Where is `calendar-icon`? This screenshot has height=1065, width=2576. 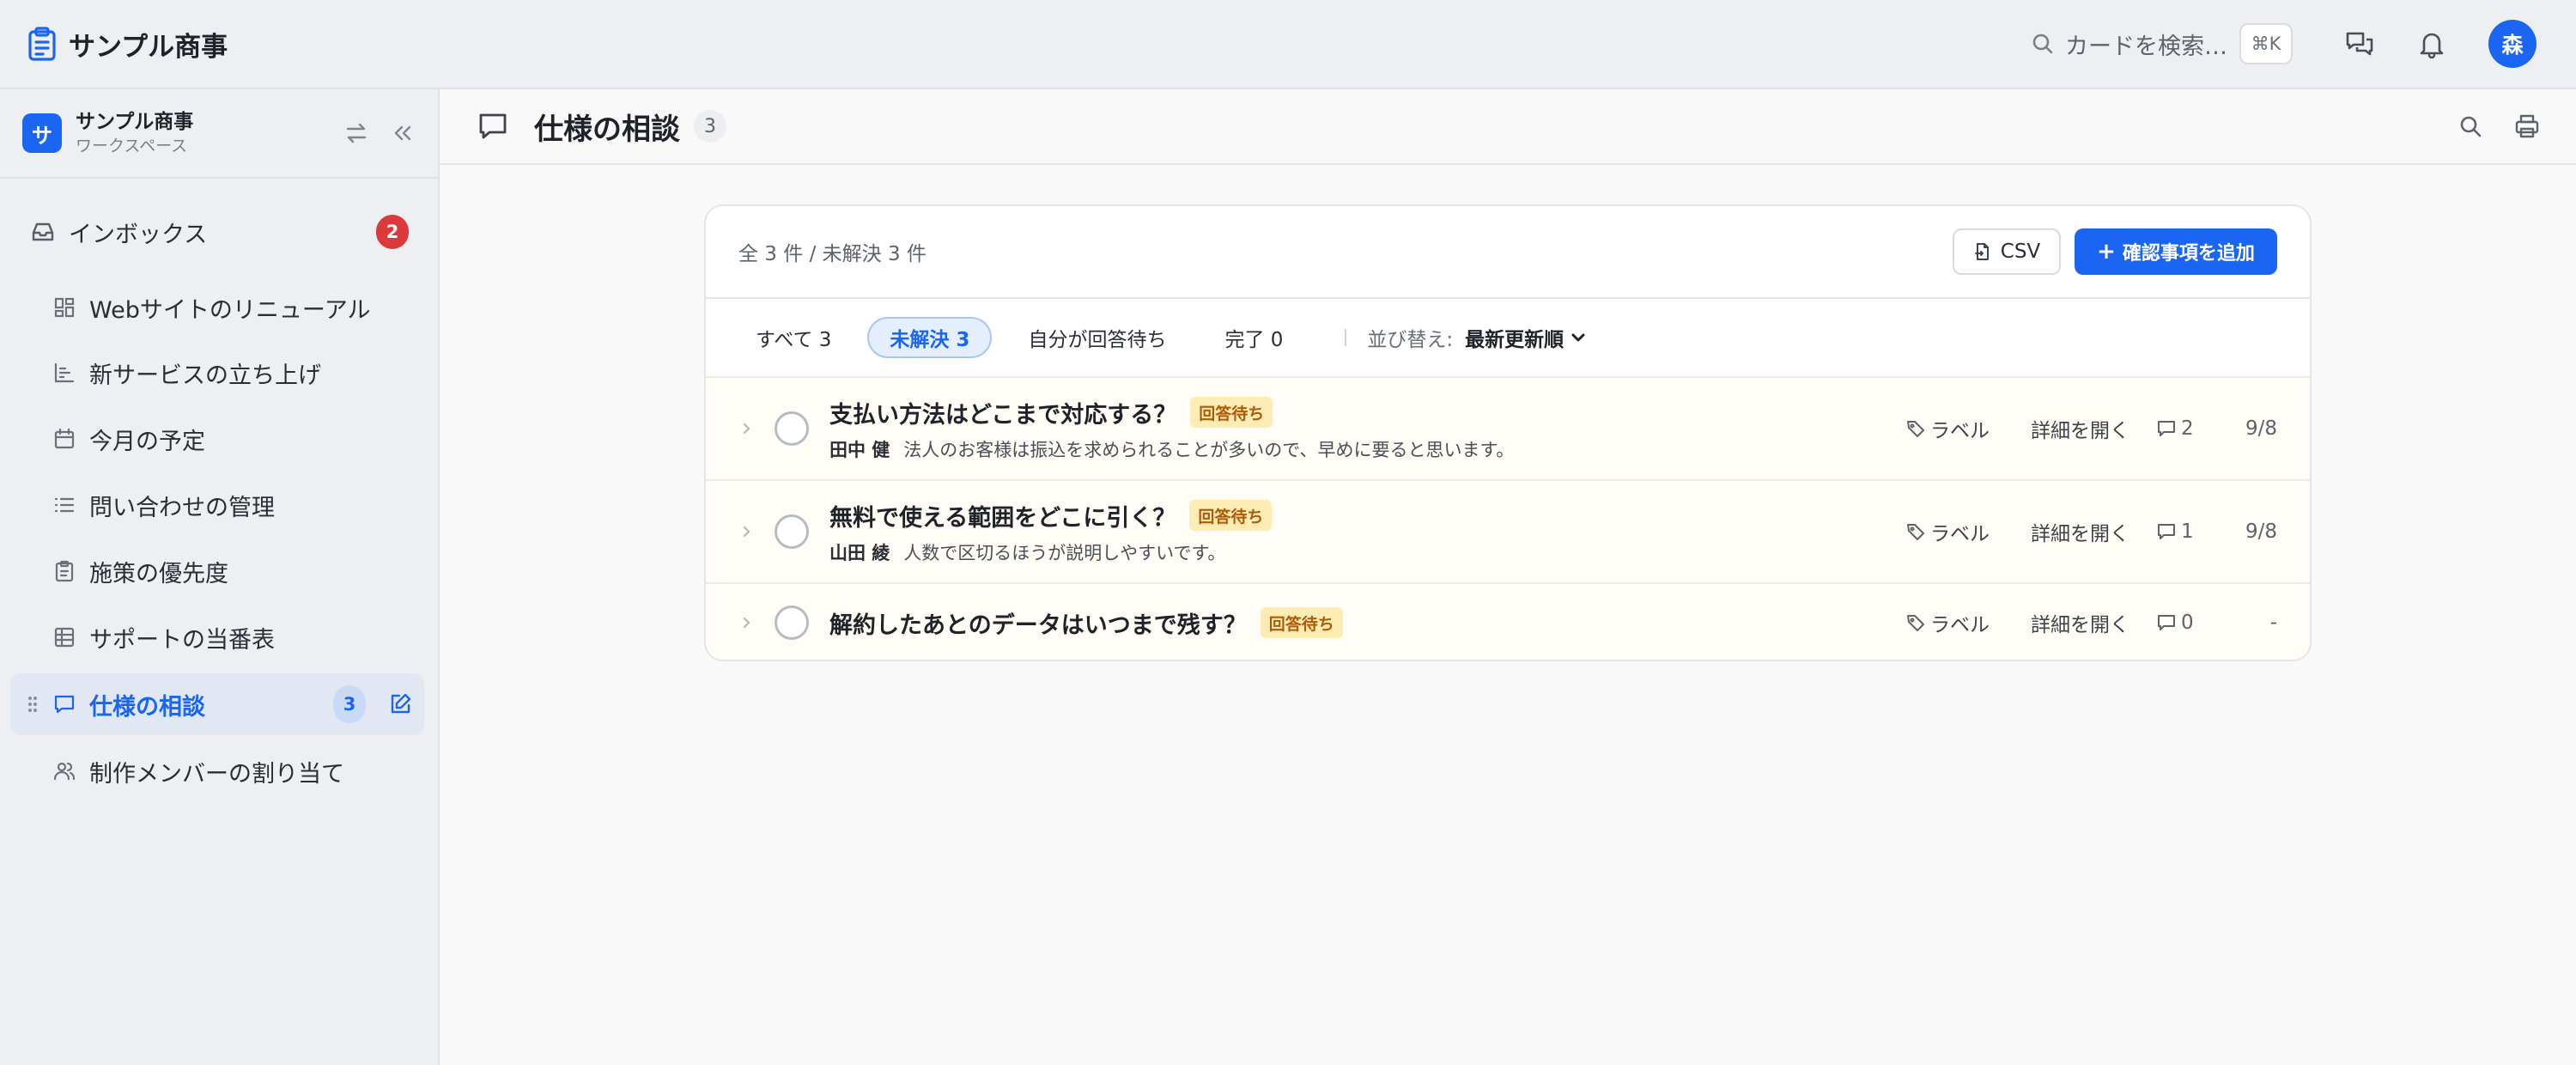 calendar-icon is located at coordinates (64, 439).